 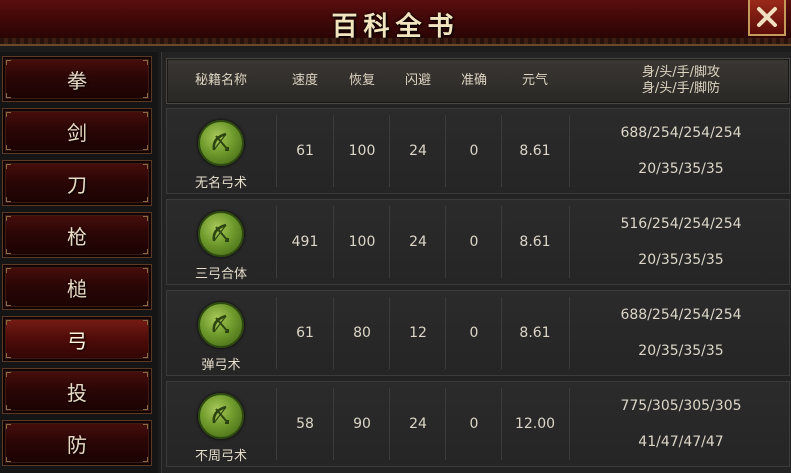 I want to click on header-recover: 恢复, so click(x=361, y=80).